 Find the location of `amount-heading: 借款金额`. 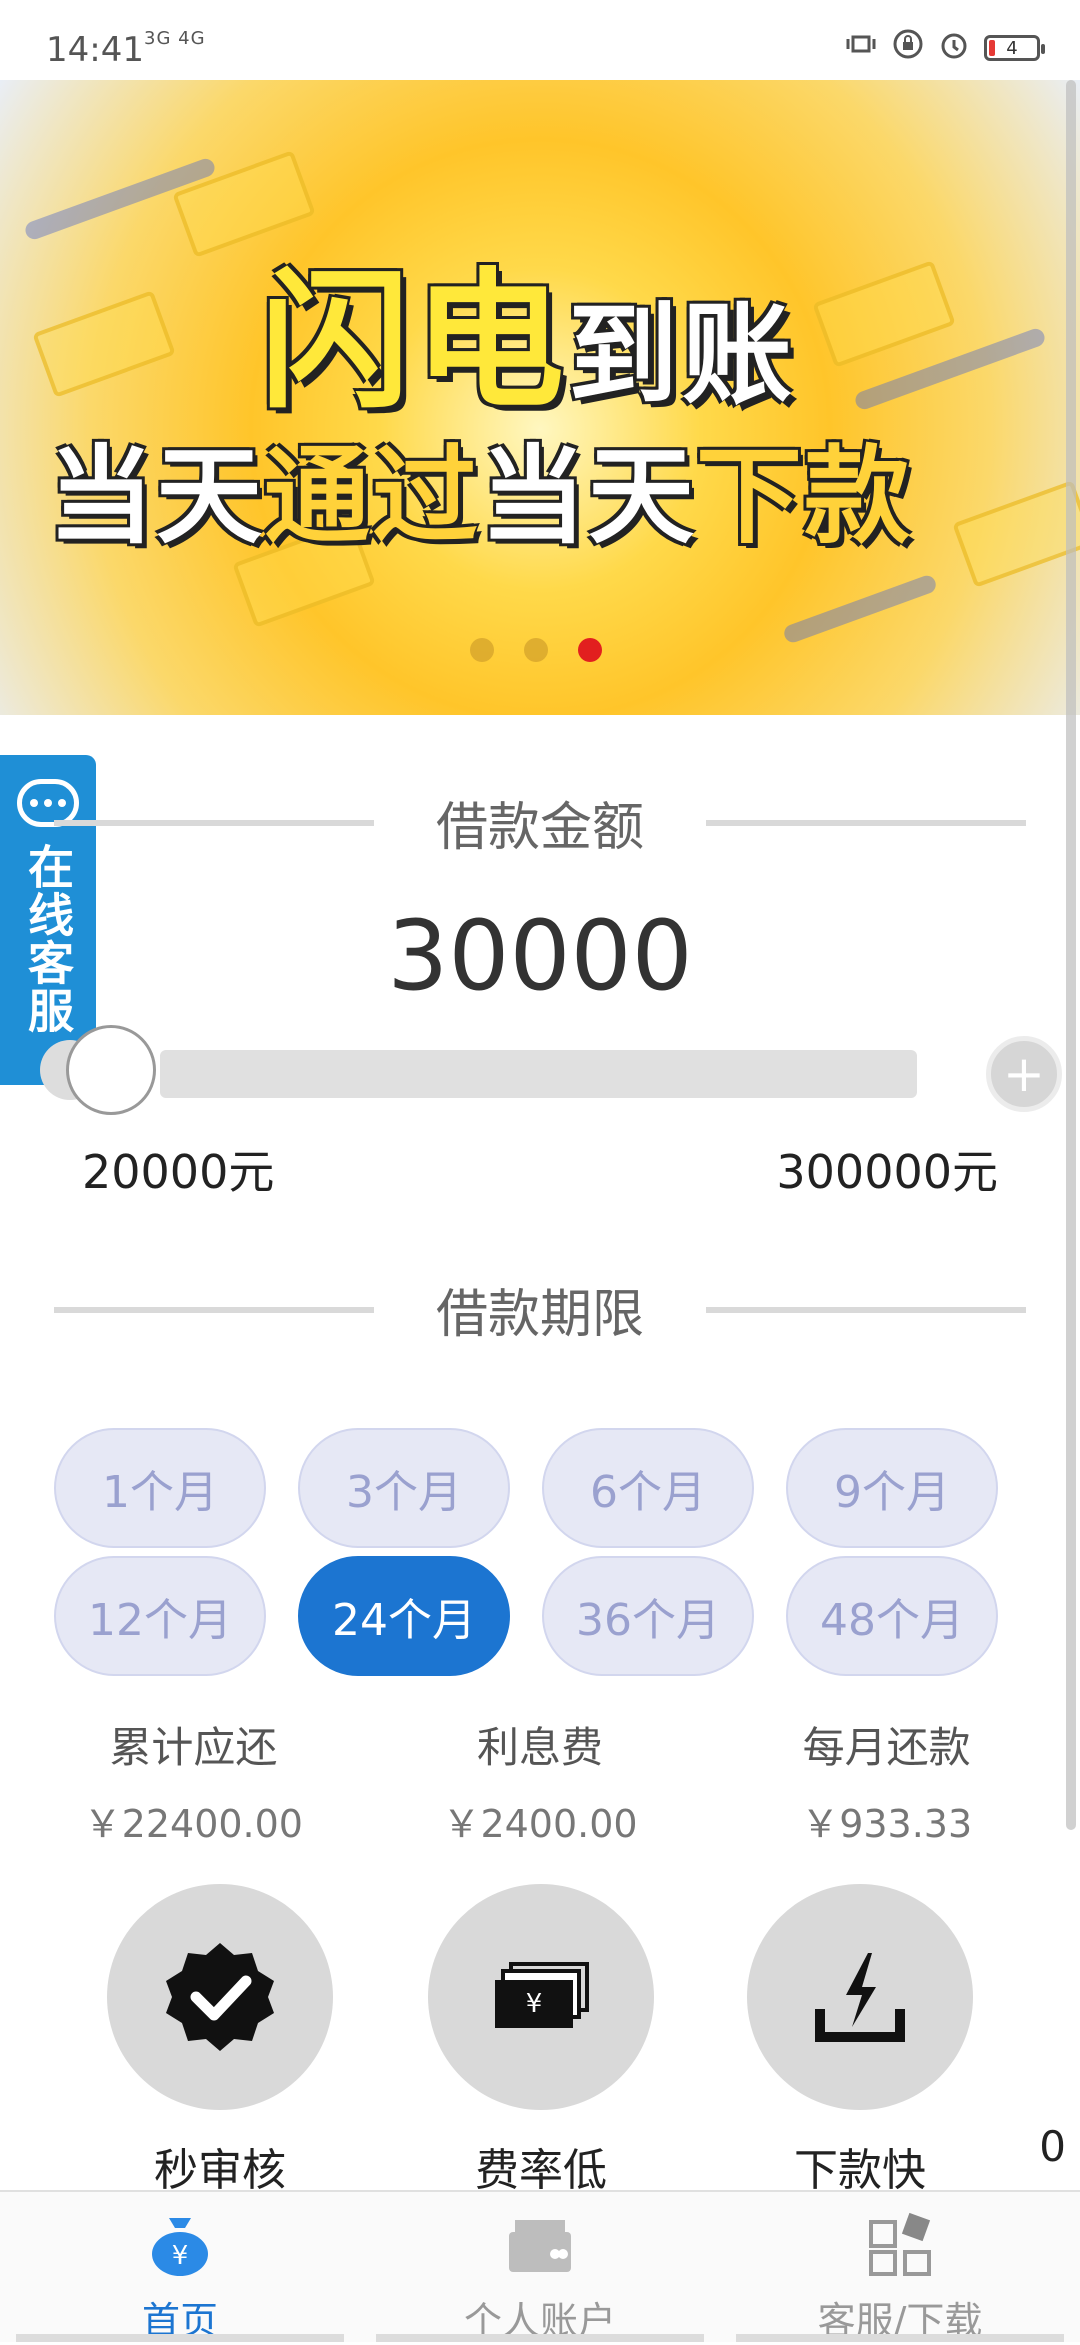

amount-heading: 借款金额 is located at coordinates (540, 822).